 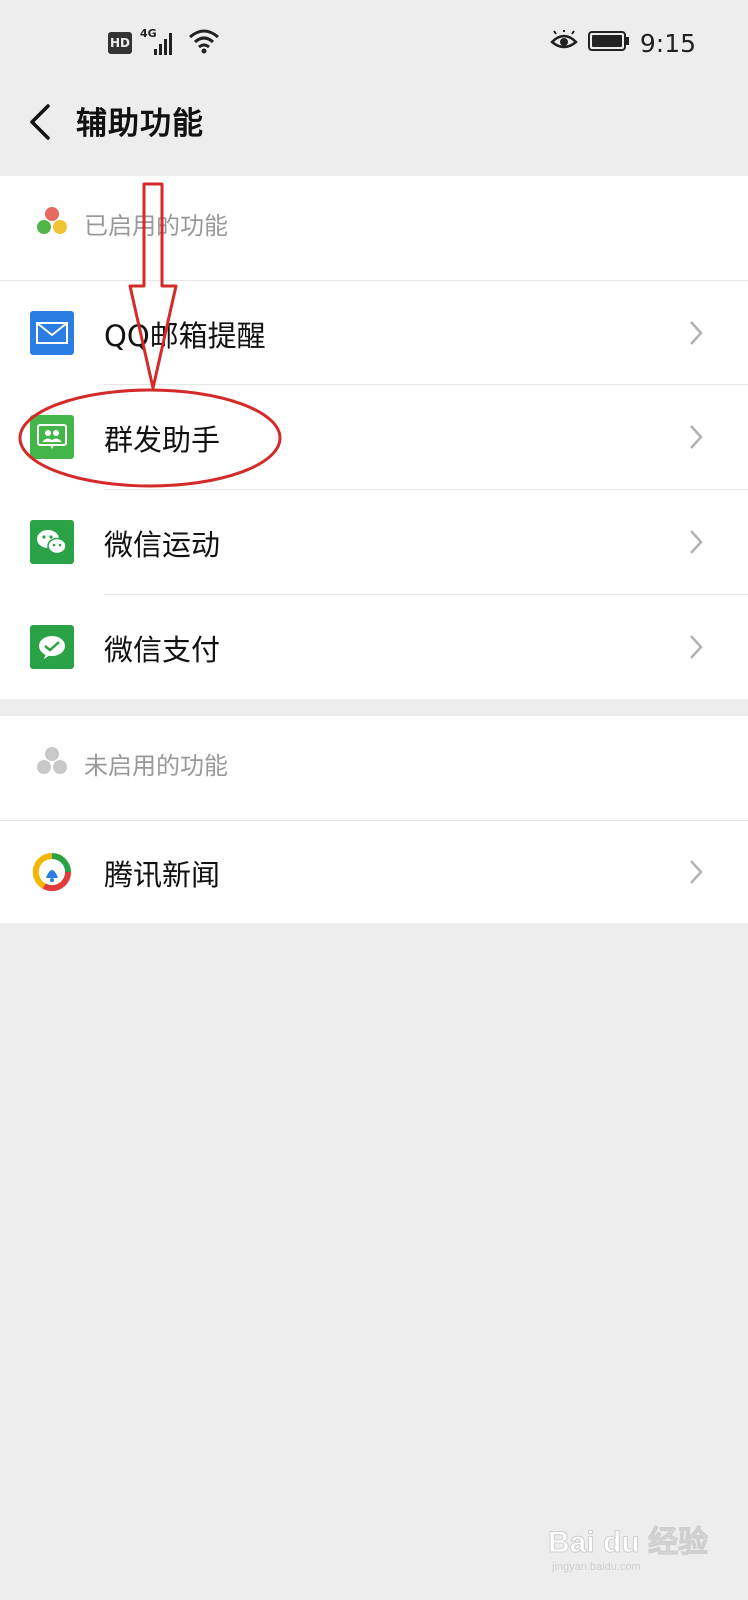 I want to click on nav-header: 辅助功能, so click(x=374, y=130).